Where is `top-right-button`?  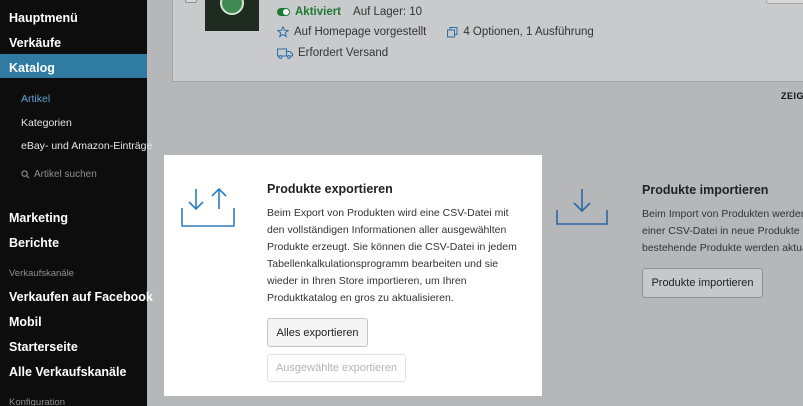 top-right-button is located at coordinates (784, 2).